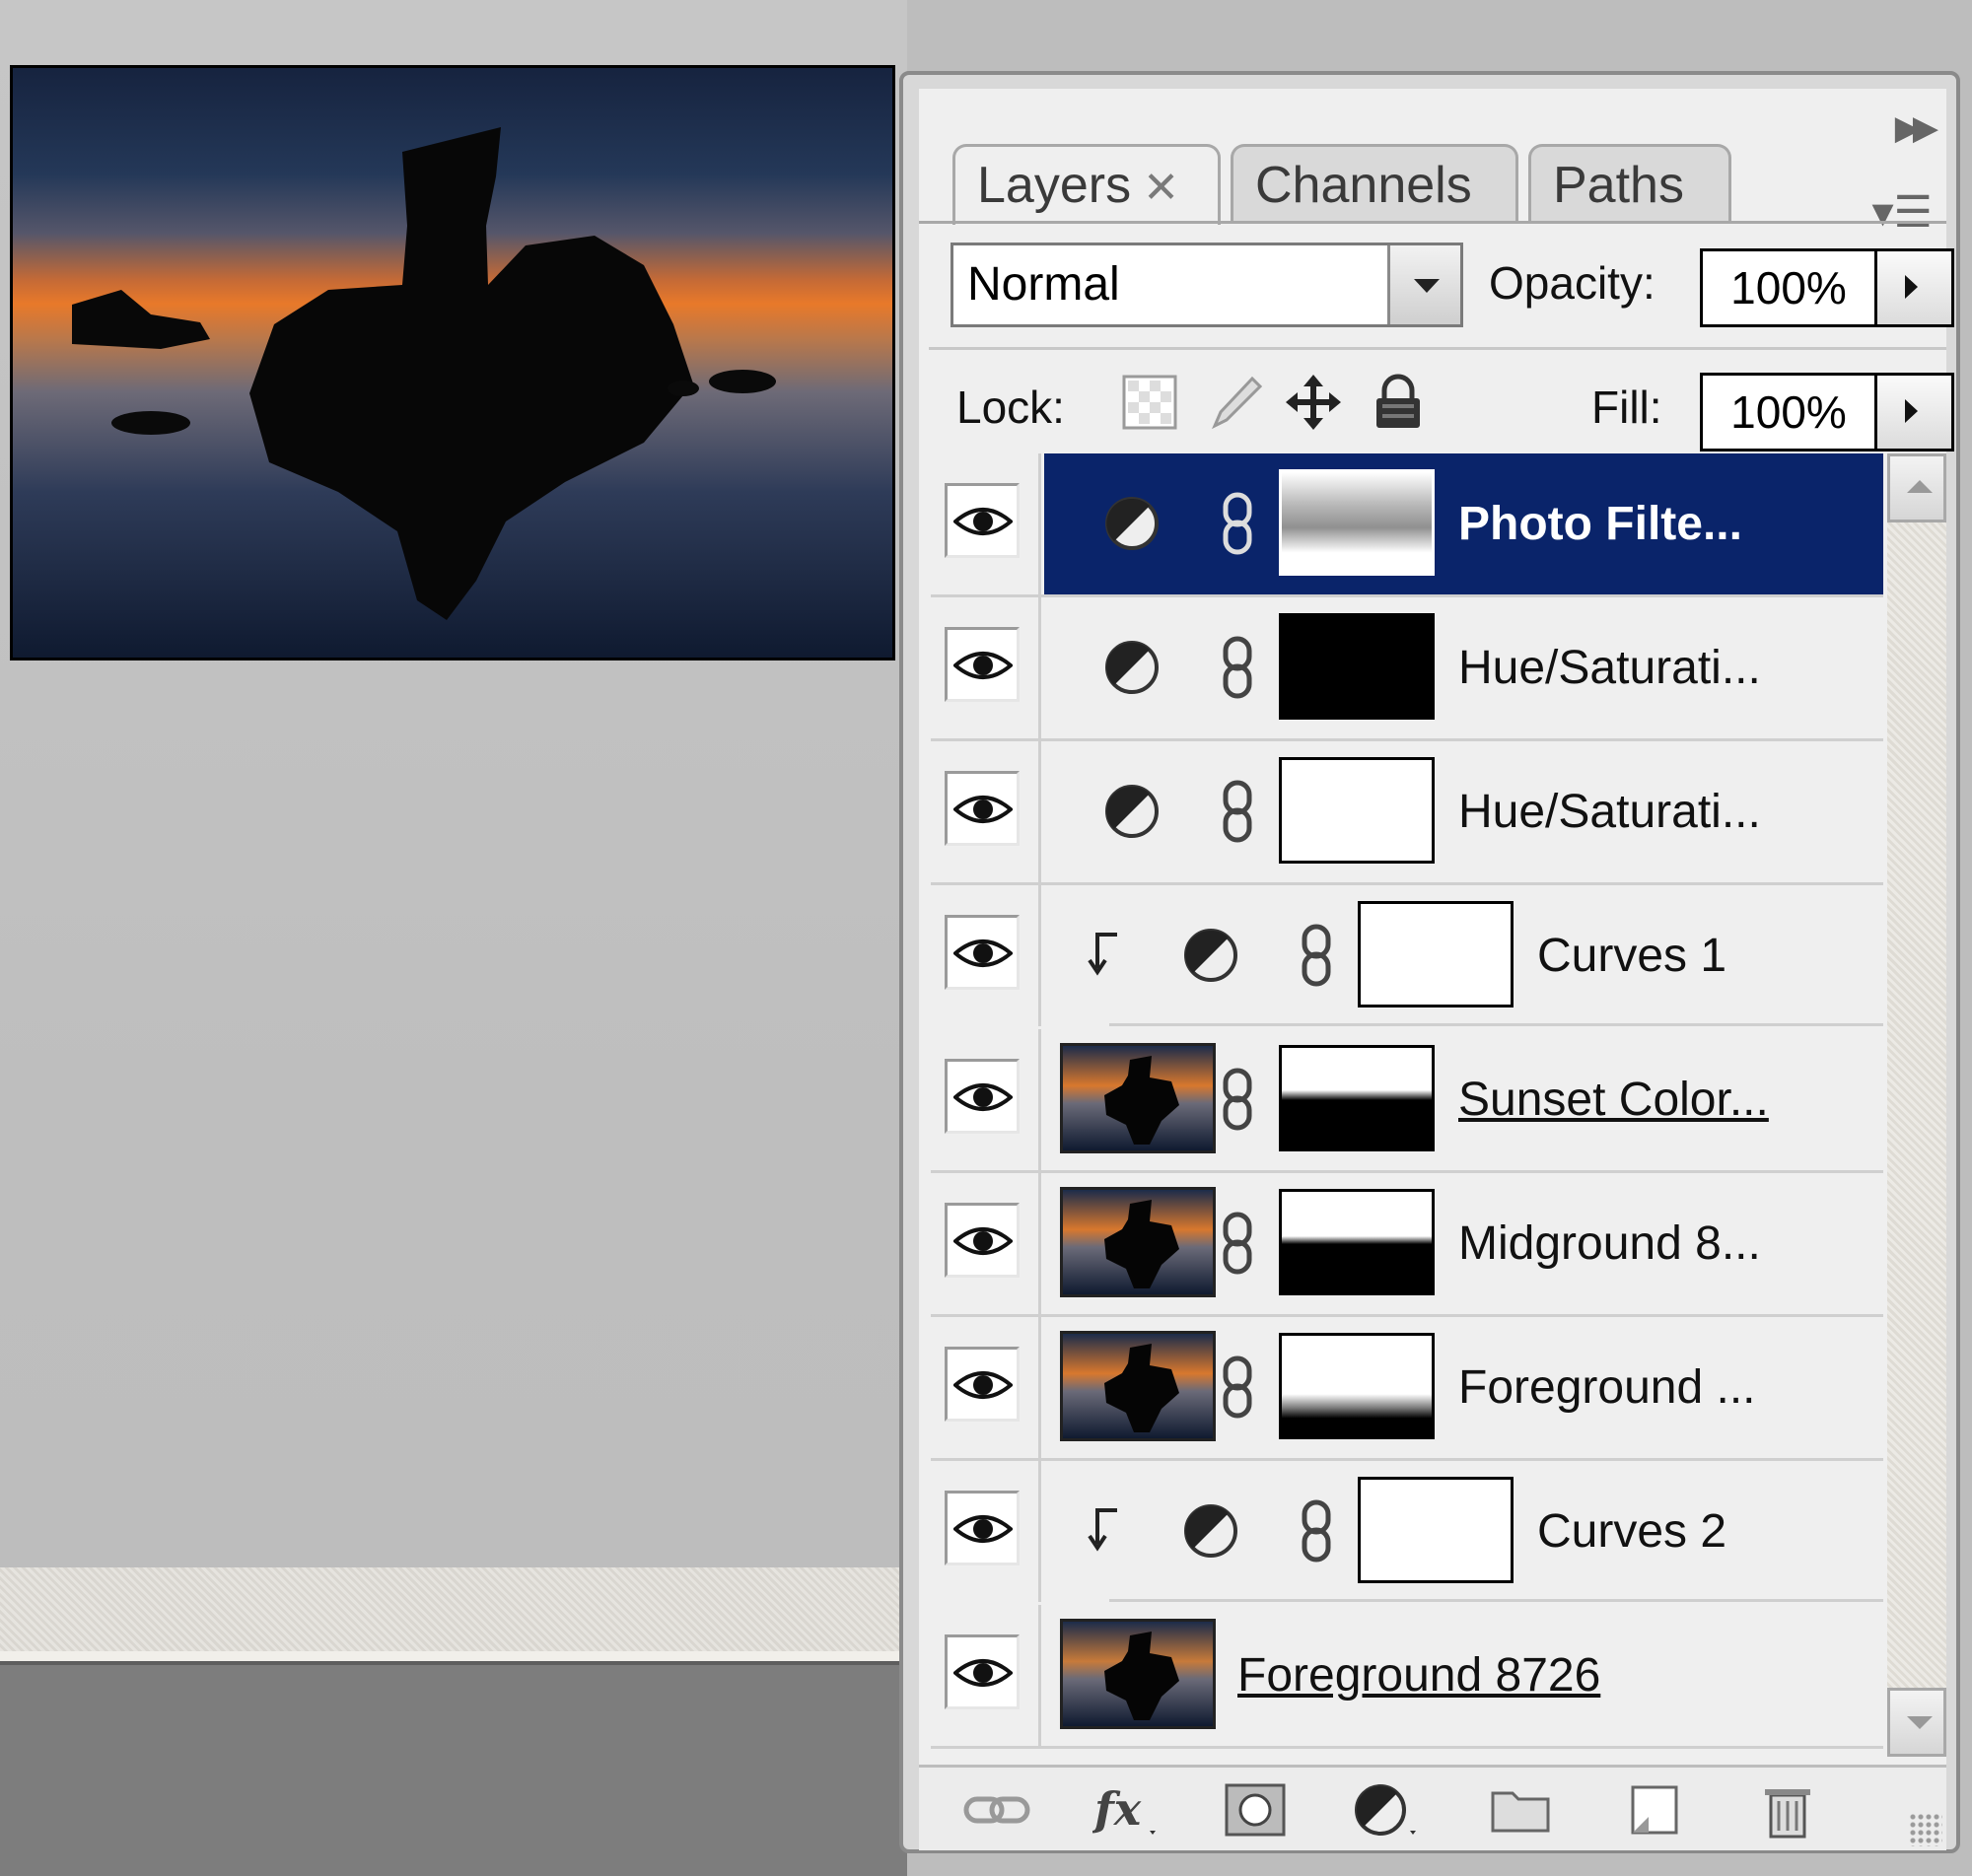 The image size is (1972, 1876). I want to click on layer-row-curves-1: Curves 1, so click(1407, 957).